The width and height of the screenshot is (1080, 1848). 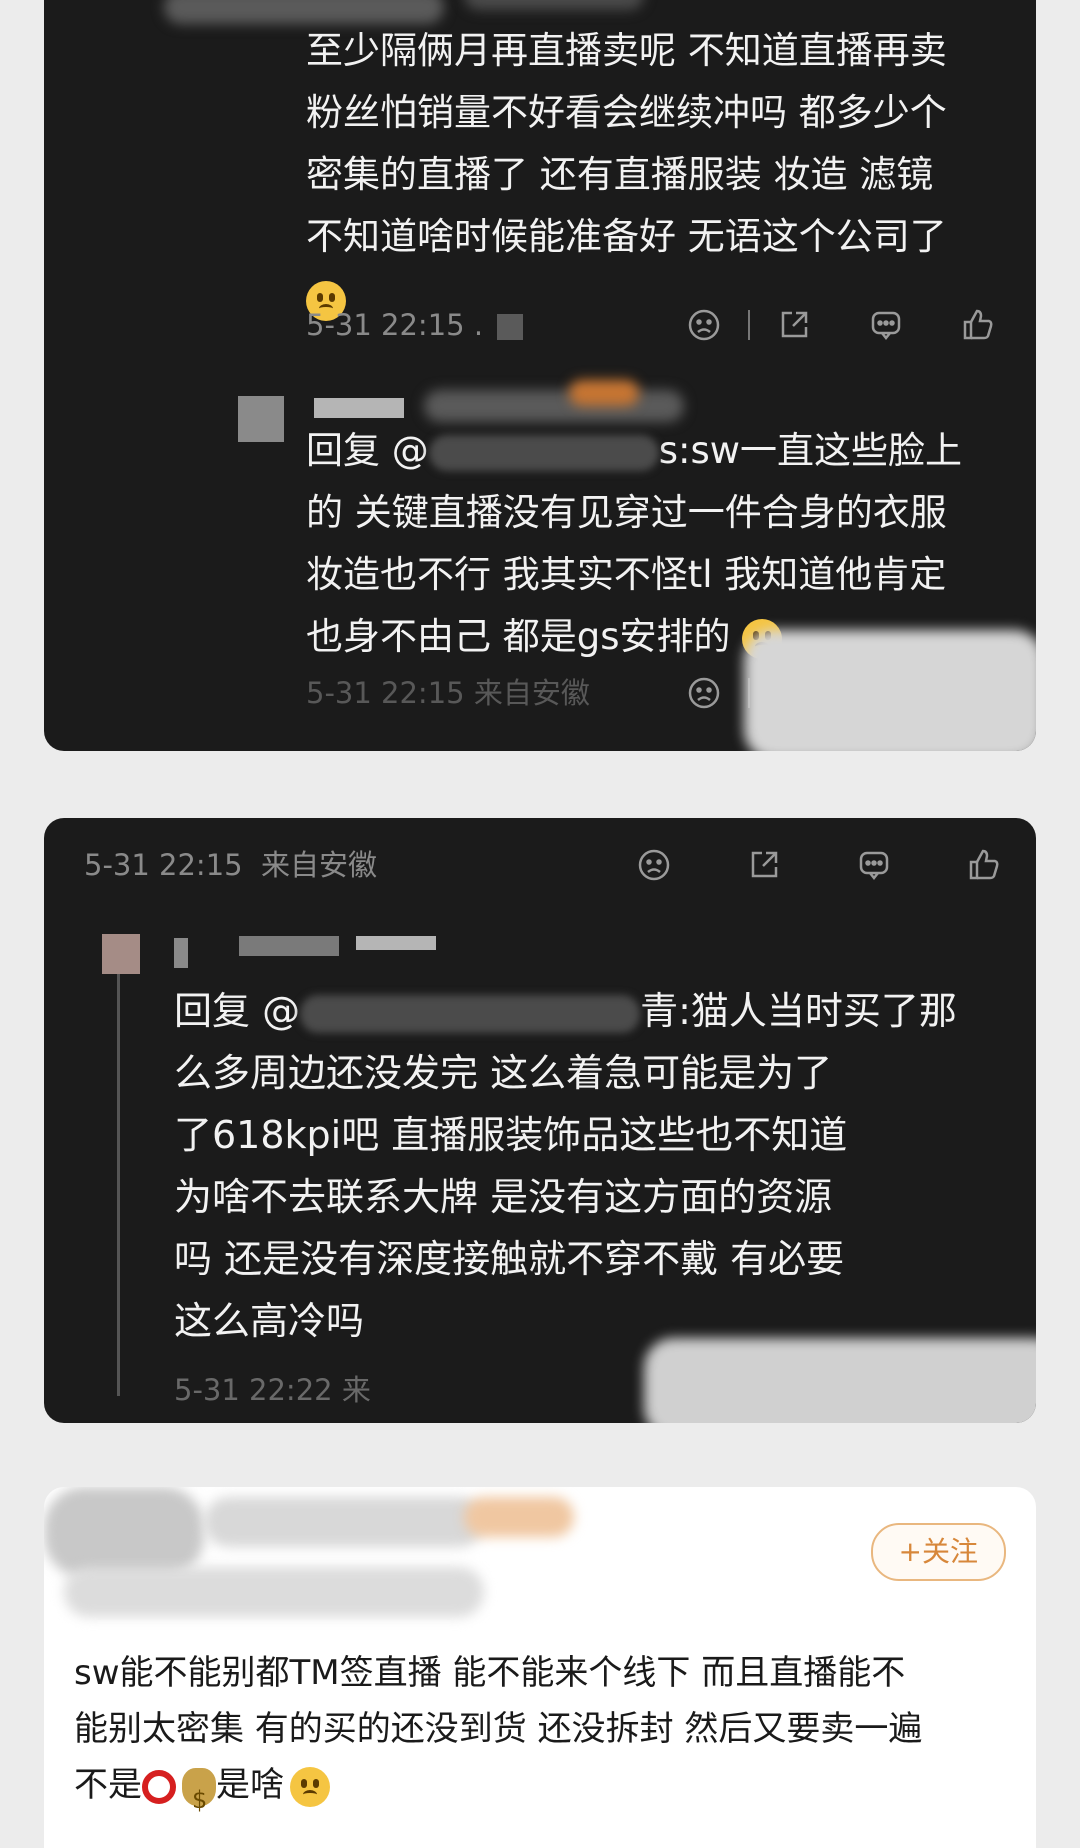 I want to click on comment-1-actions, so click(x=841, y=325).